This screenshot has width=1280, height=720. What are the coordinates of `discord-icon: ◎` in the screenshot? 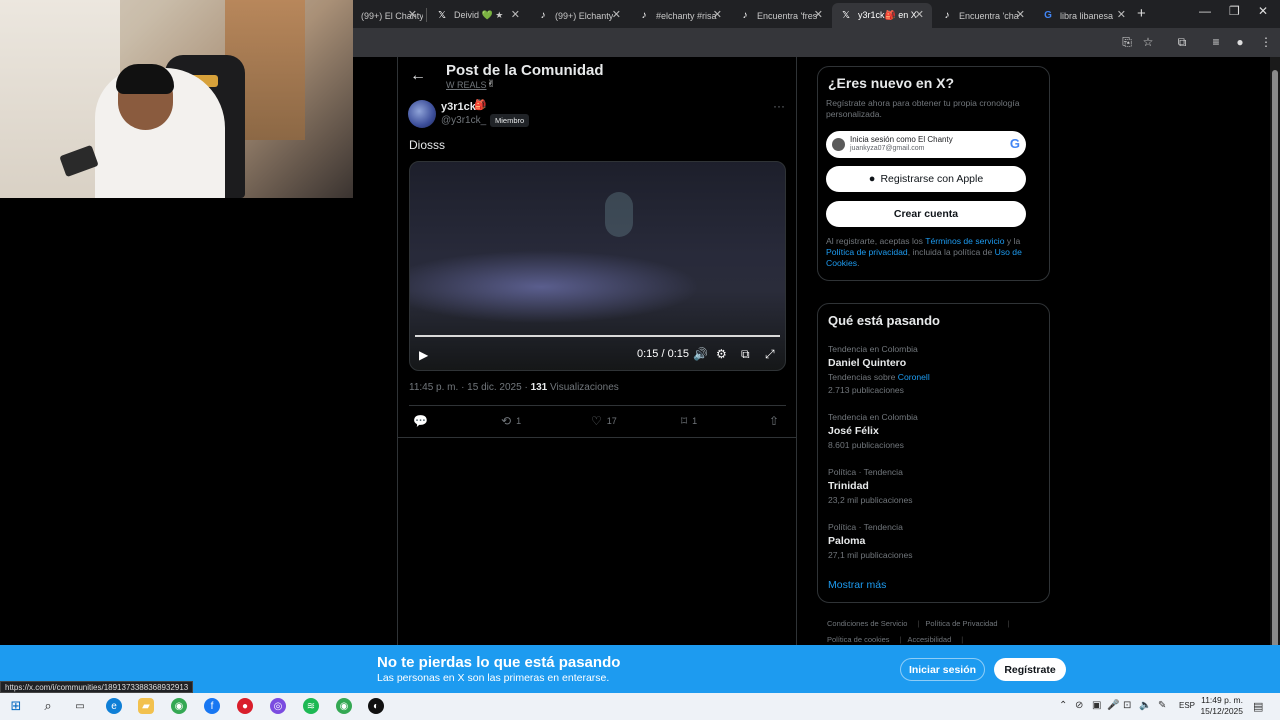 It's located at (278, 706).